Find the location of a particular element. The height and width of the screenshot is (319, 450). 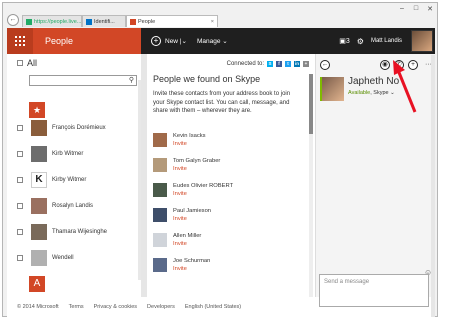

manage-button: Manage ⌄ is located at coordinates (212, 41).